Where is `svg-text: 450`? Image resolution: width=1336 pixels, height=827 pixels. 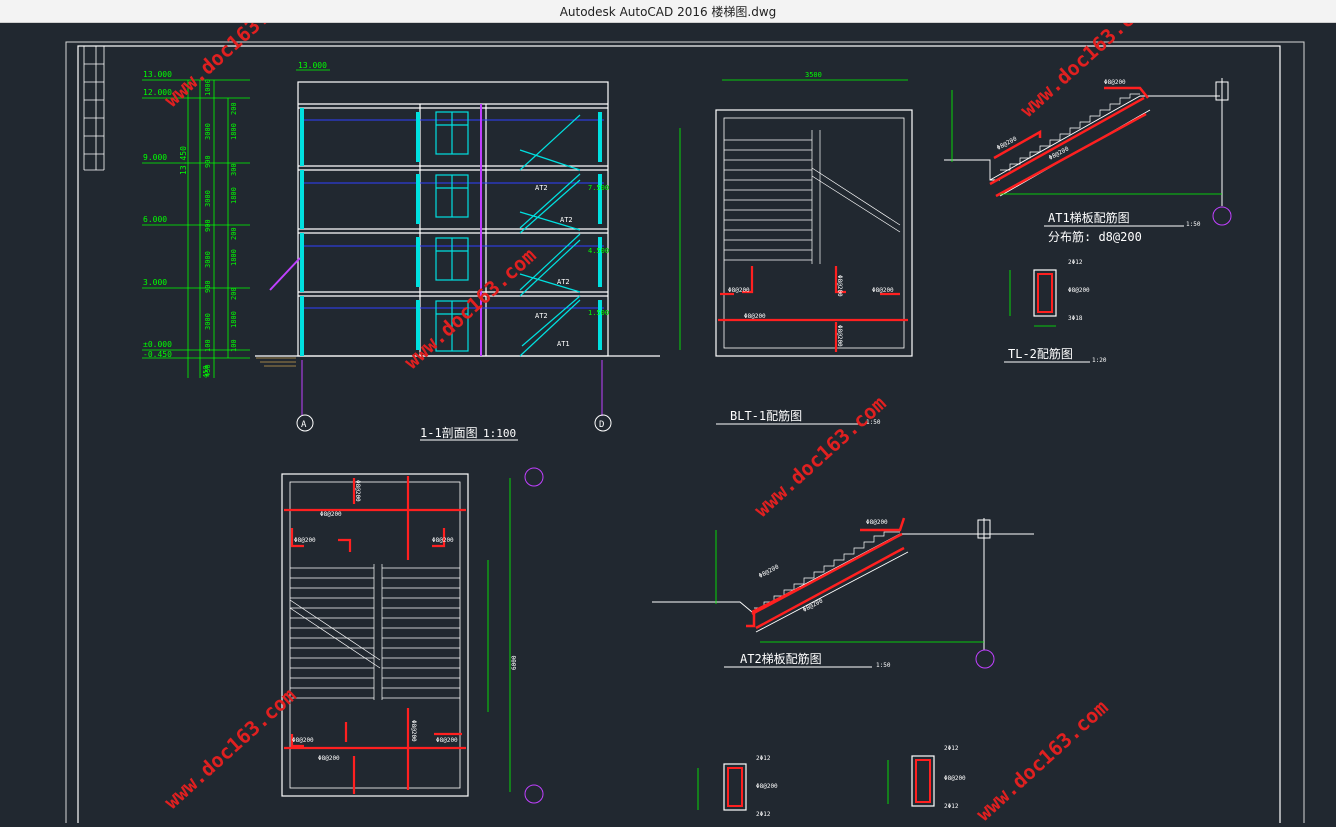 svg-text: 450 is located at coordinates (206, 371).